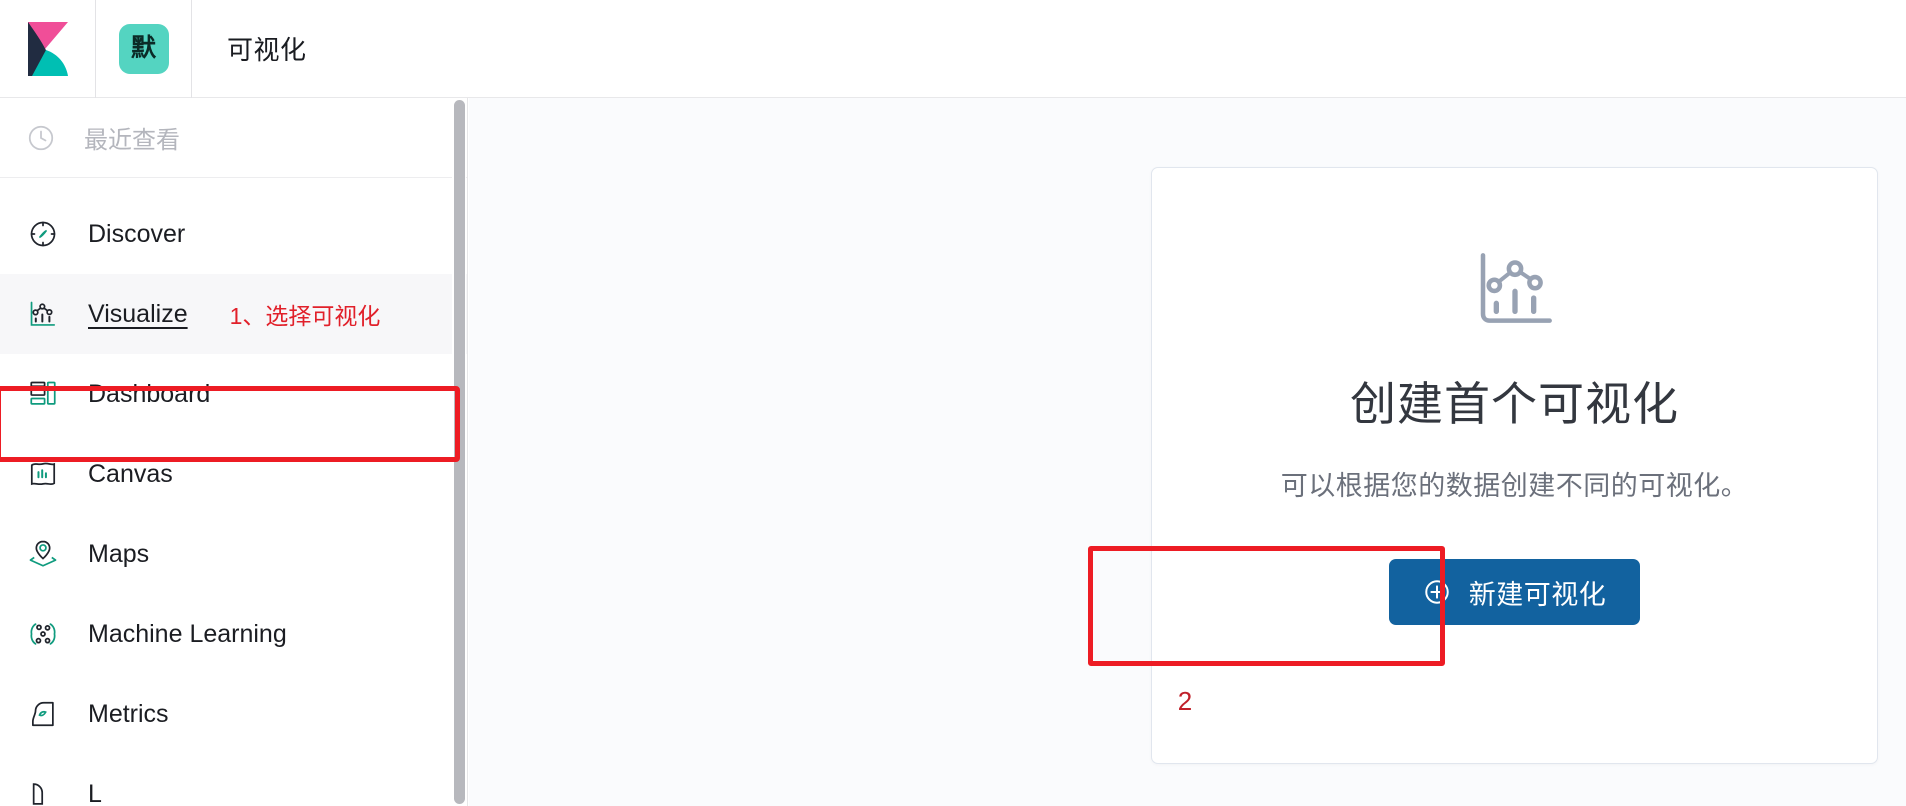 The width and height of the screenshot is (1906, 806). Describe the element at coordinates (233, 138) in the screenshot. I see `recently-viewed-section: 最近查看` at that location.